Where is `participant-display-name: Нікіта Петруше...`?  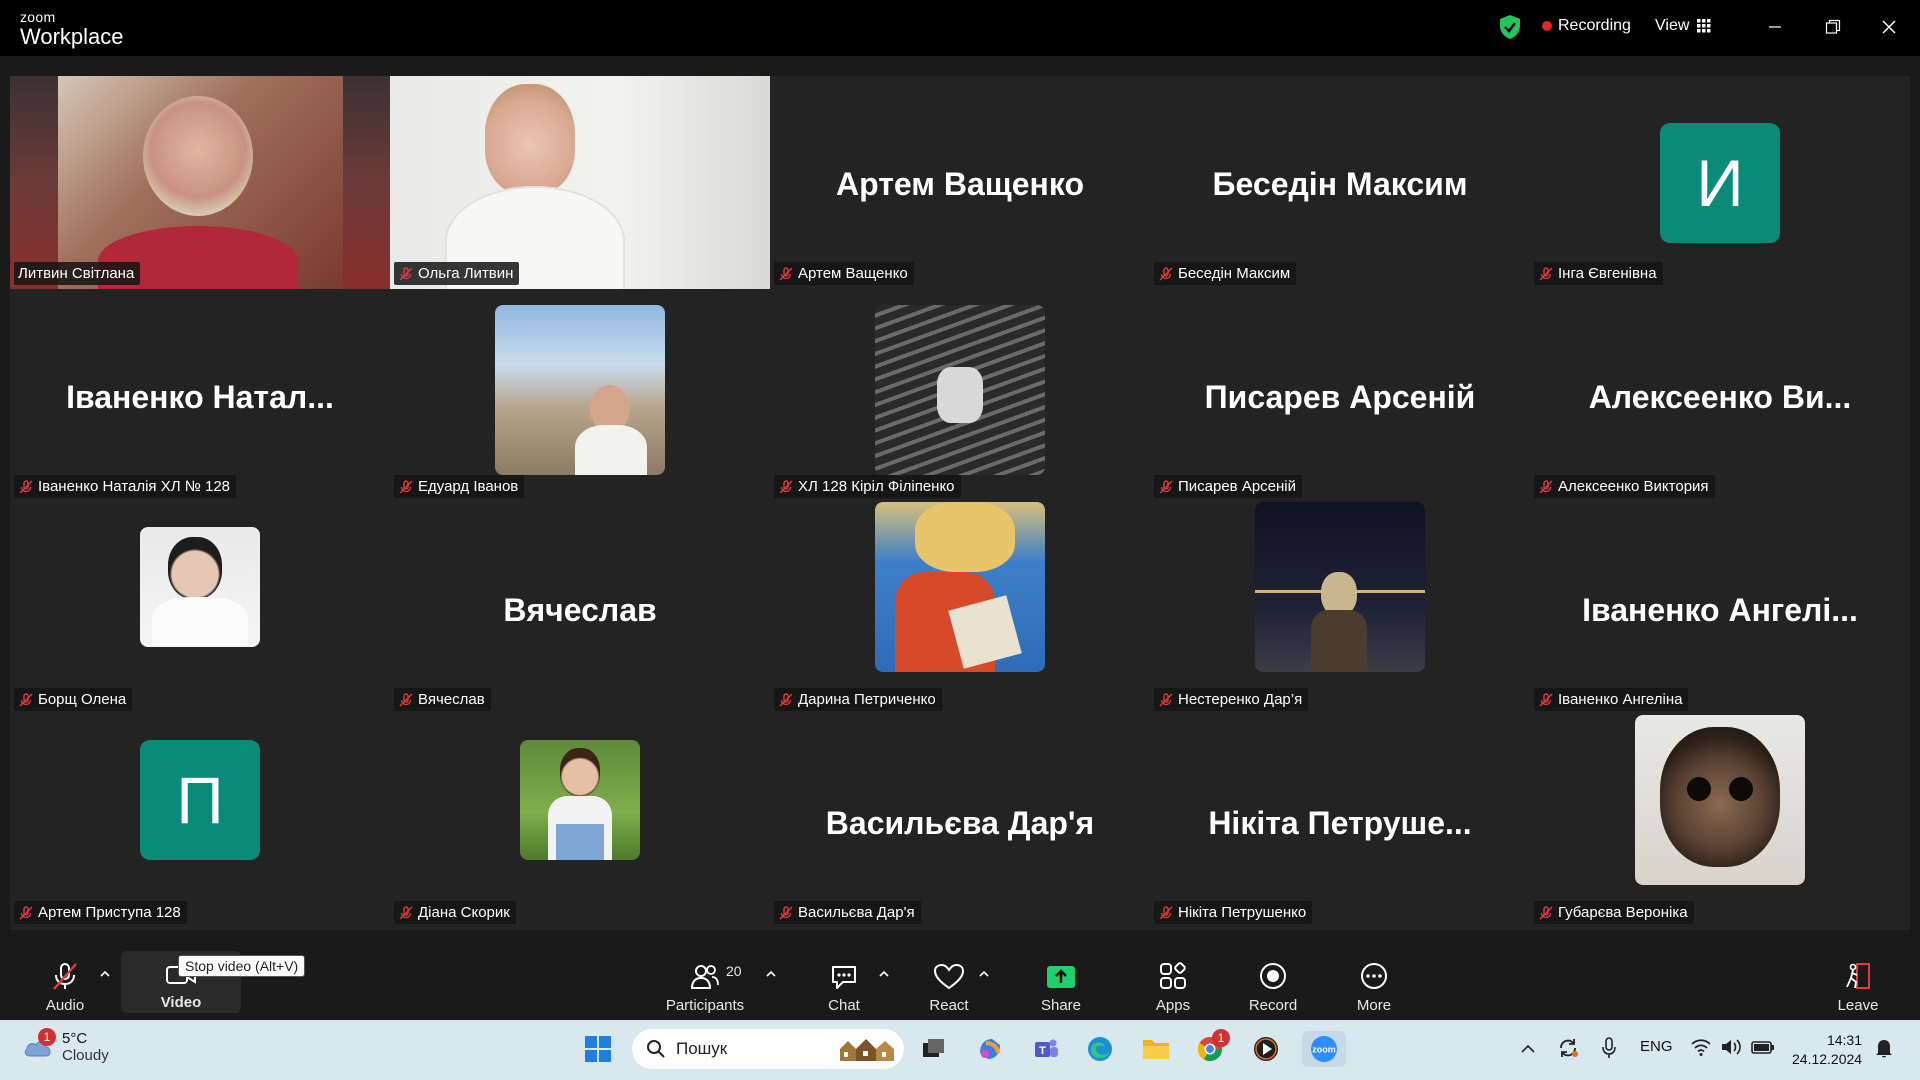 participant-display-name: Нікіта Петруше... is located at coordinates (1340, 823).